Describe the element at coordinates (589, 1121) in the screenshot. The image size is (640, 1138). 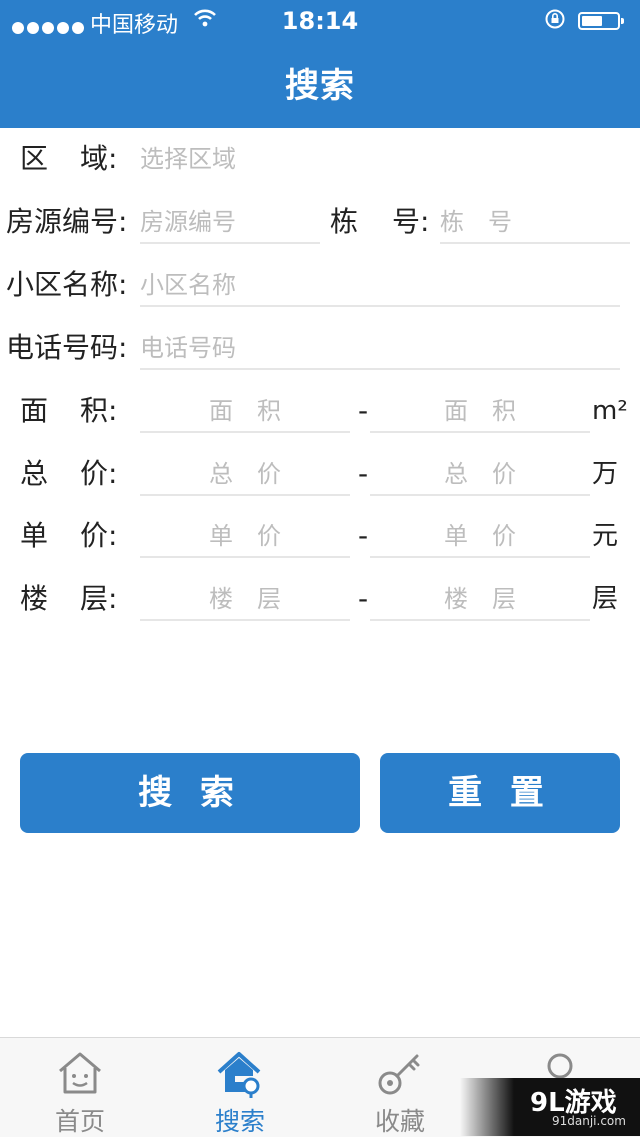
I see `watermark-site: 91danji.com` at that location.